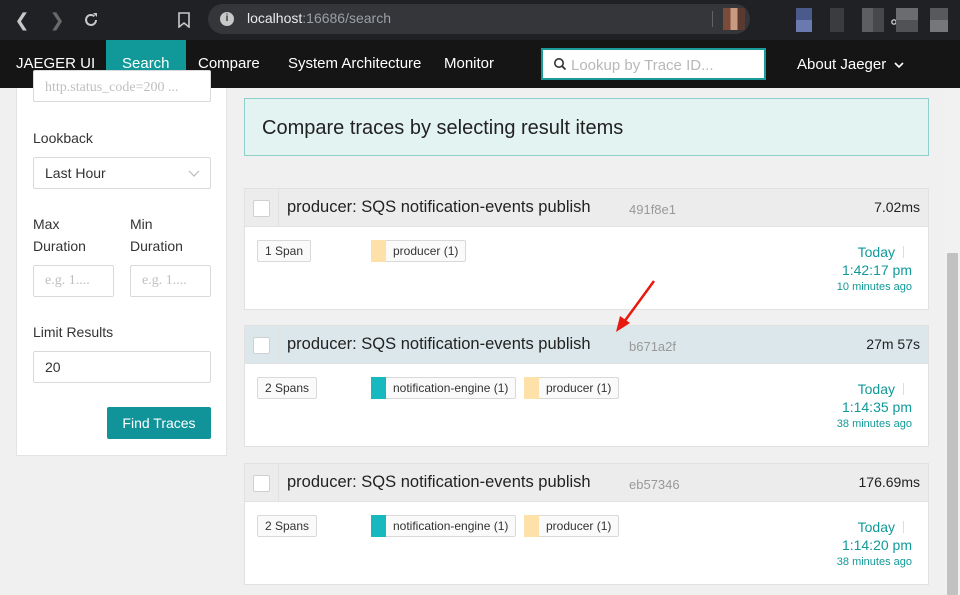 Image resolution: width=960 pixels, height=595 pixels. What do you see at coordinates (53, 367) in the screenshot?
I see `limit-results-value: 20` at bounding box center [53, 367].